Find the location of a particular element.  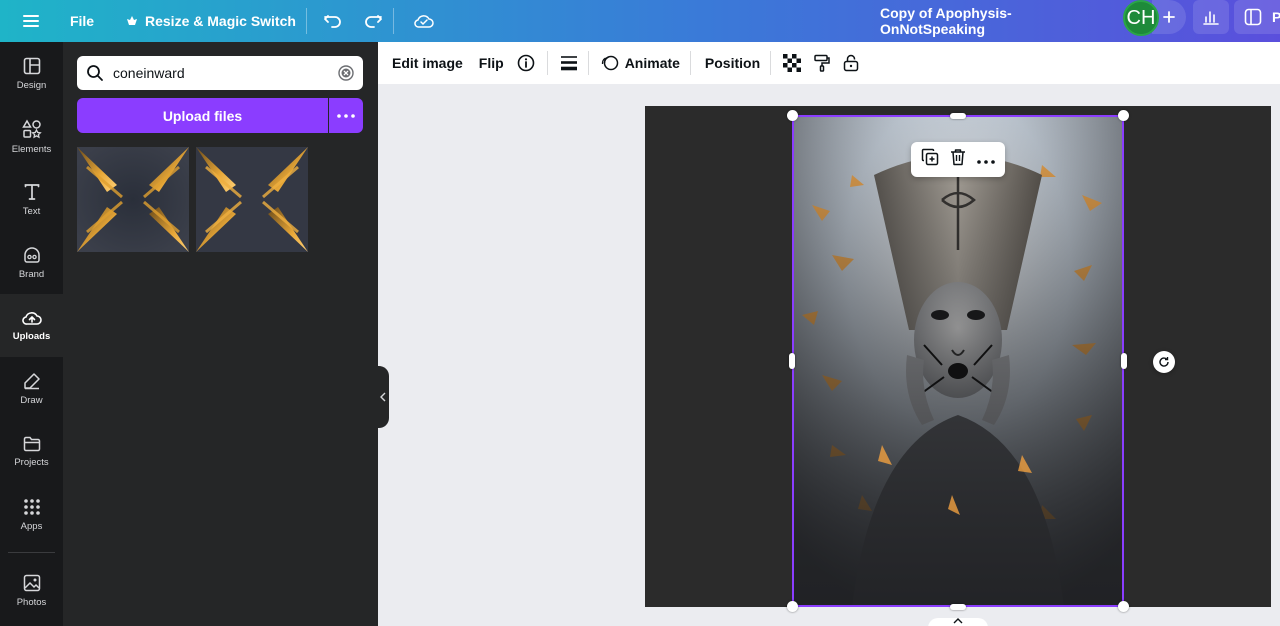

search-box is located at coordinates (220, 73).